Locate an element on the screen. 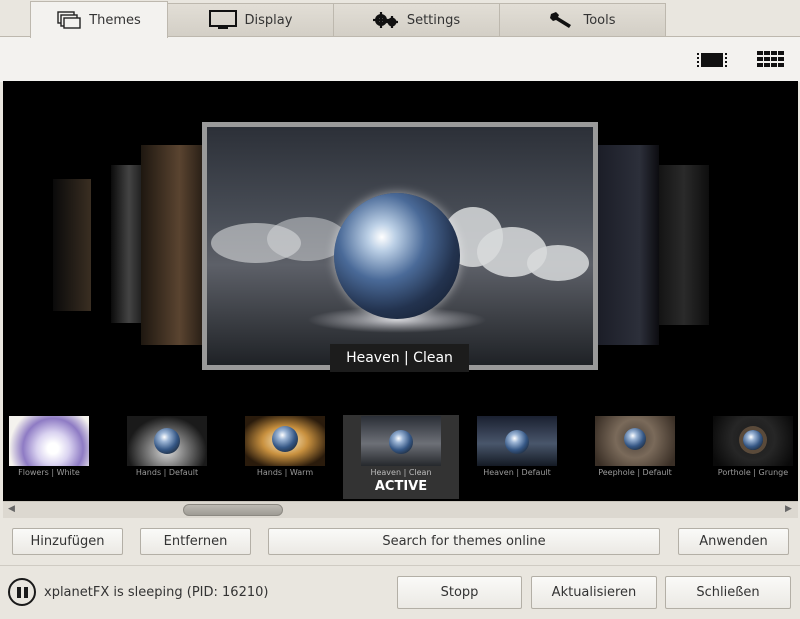 This screenshot has width=800, height=619. tab-settings: Settings is located at coordinates (416, 19).